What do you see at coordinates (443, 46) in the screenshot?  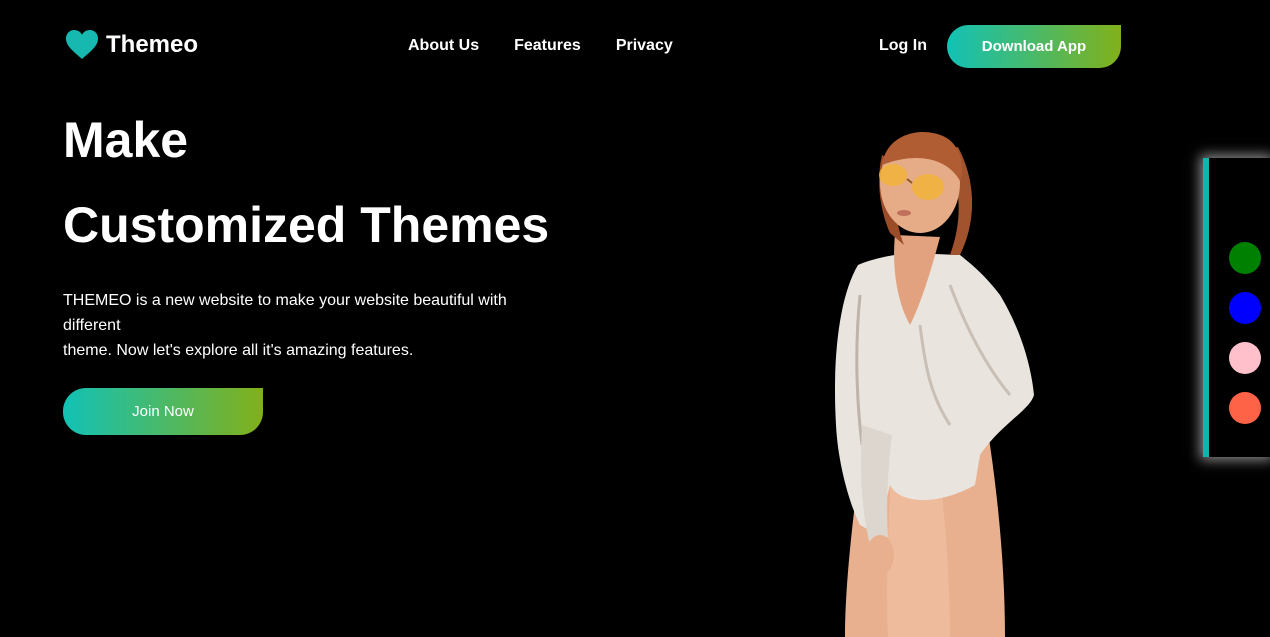 I see `nav-about-us: About Us` at bounding box center [443, 46].